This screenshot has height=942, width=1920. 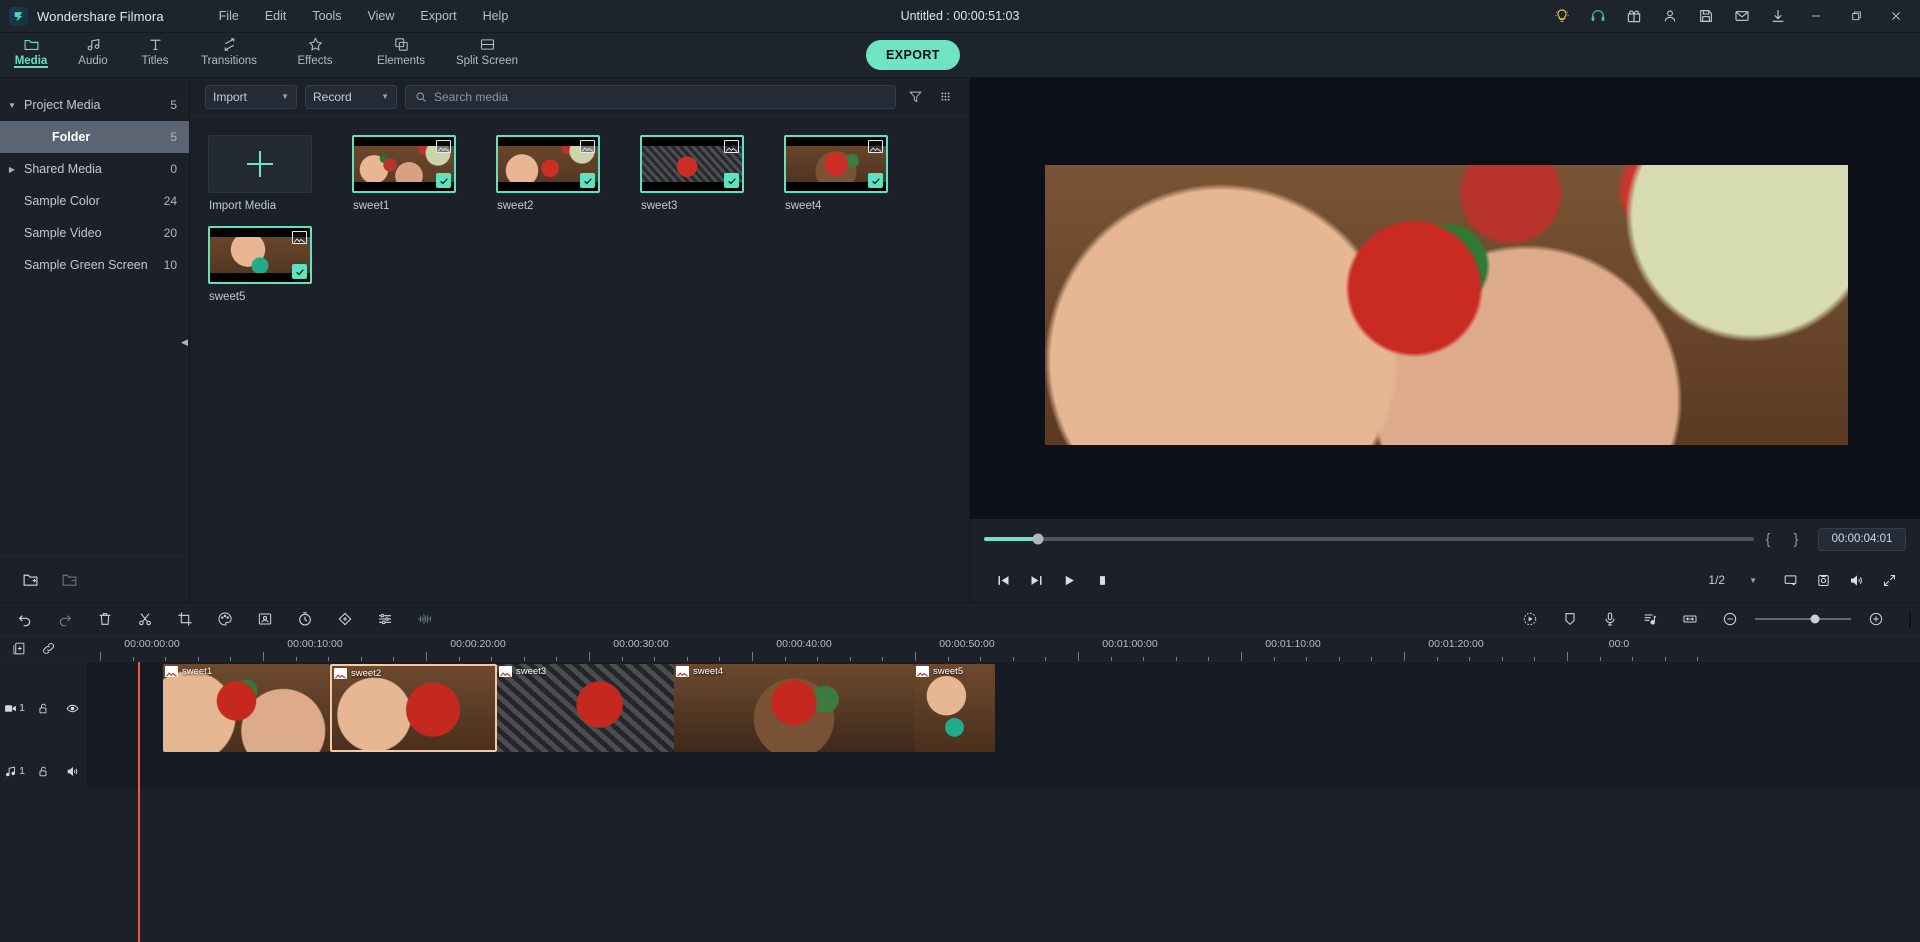 What do you see at coordinates (1570, 619) in the screenshot?
I see `marker-icon` at bounding box center [1570, 619].